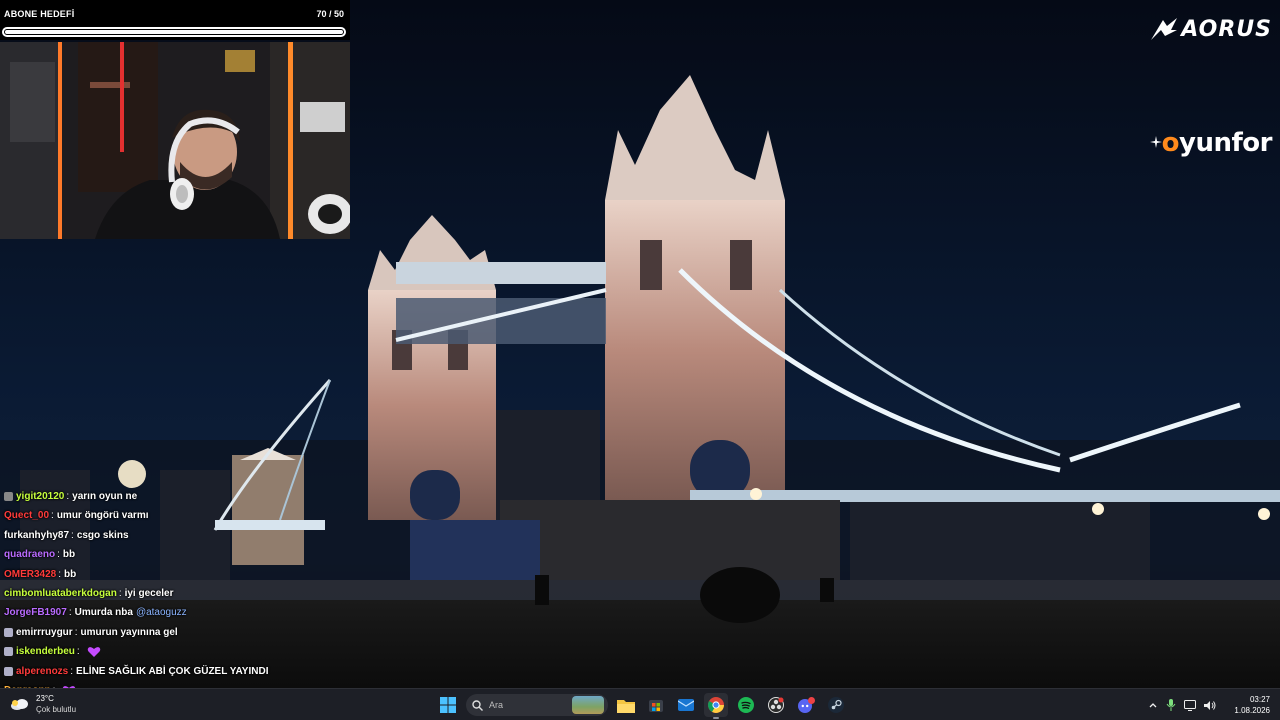 This screenshot has height=720, width=1280. What do you see at coordinates (1226, 29) in the screenshot?
I see `aorus-wordmark: AORUS` at bounding box center [1226, 29].